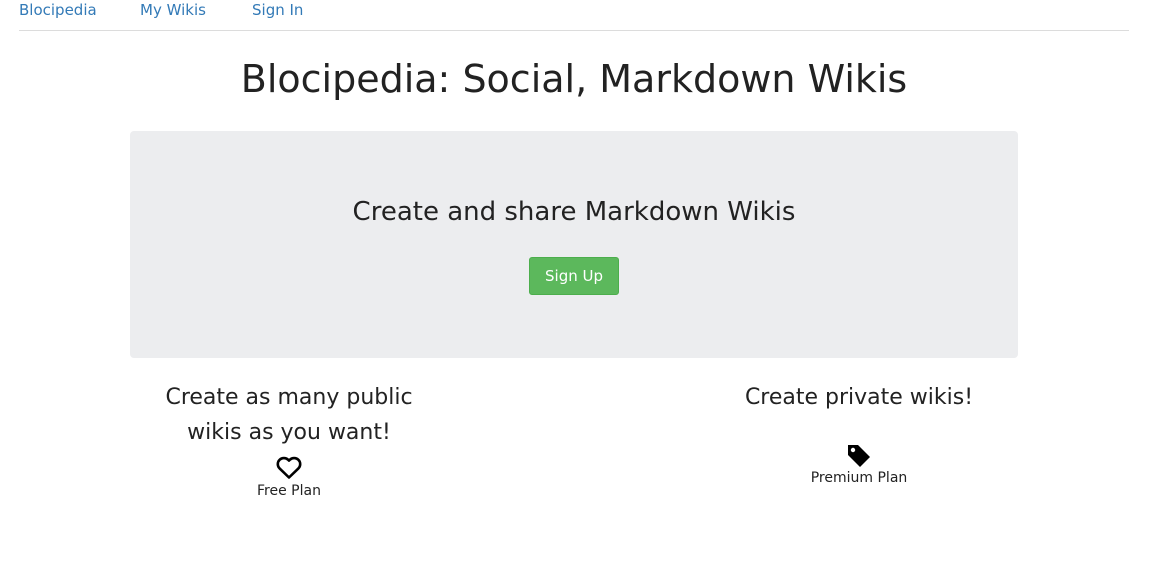 The width and height of the screenshot is (1155, 573). What do you see at coordinates (173, 10) in the screenshot?
I see `my-wikis-link: My Wikis` at bounding box center [173, 10].